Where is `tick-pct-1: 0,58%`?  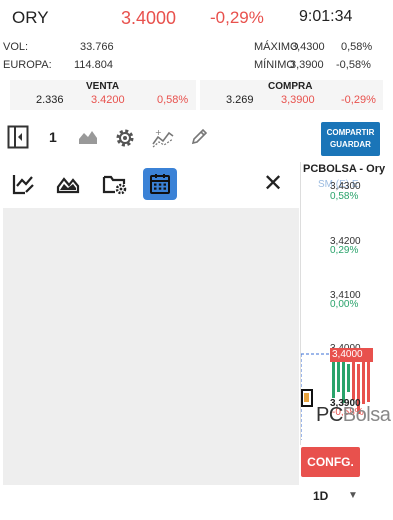
tick-pct-1: 0,58% is located at coordinates (344, 196).